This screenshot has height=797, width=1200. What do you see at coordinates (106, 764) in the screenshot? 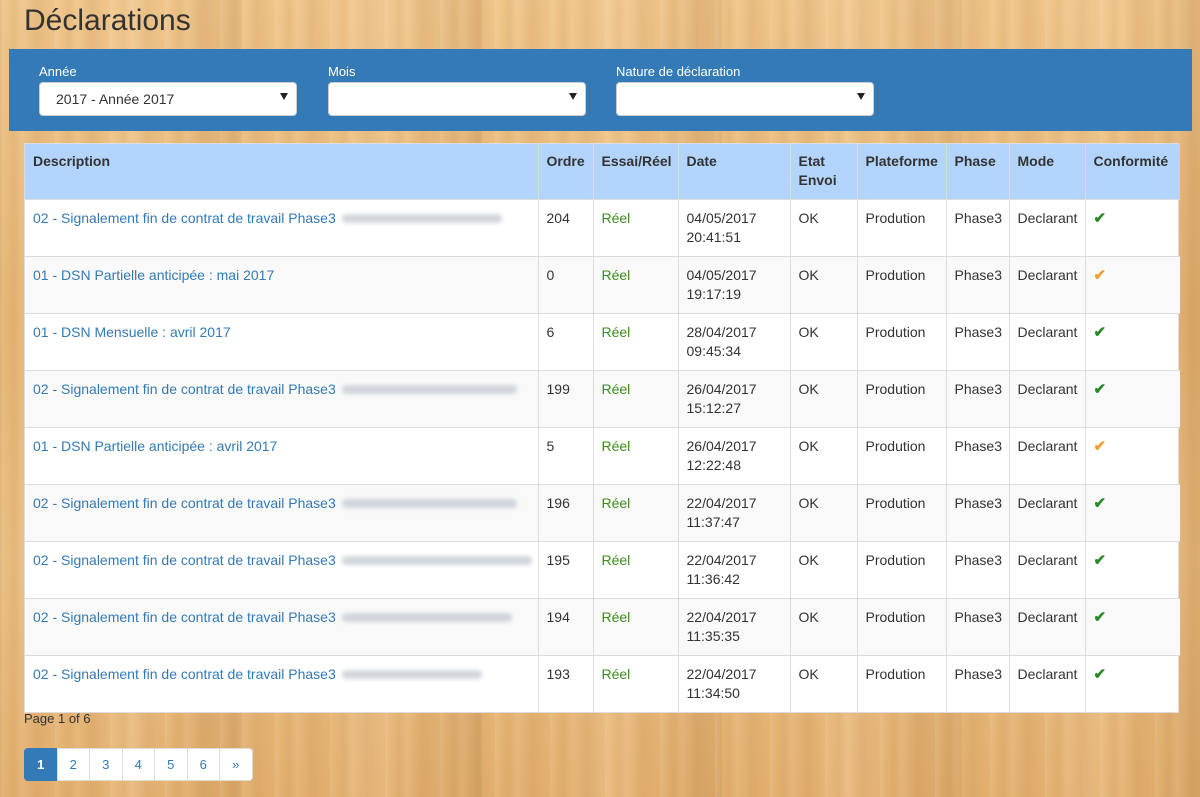
I see `page-button-3: 3` at bounding box center [106, 764].